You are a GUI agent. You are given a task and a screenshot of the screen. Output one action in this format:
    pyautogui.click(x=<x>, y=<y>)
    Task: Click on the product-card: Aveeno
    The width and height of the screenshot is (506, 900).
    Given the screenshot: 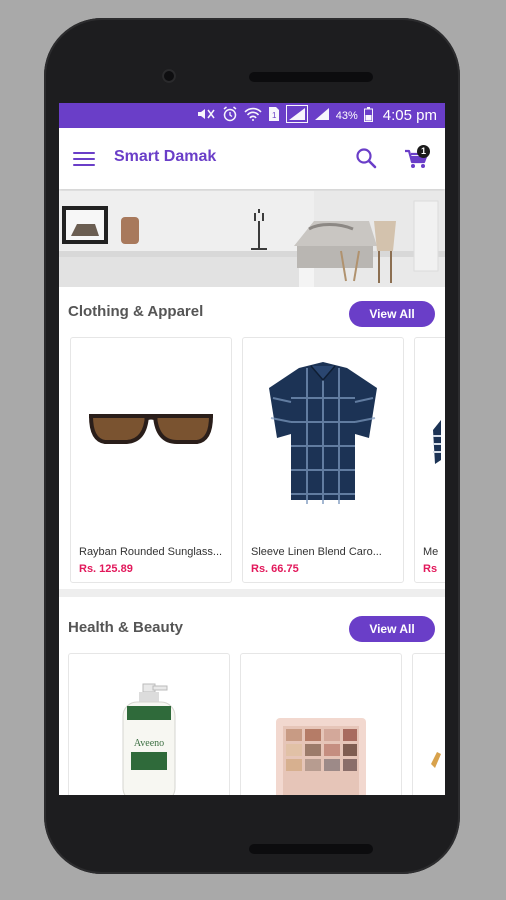 What is the action you would take?
    pyautogui.click(x=149, y=724)
    